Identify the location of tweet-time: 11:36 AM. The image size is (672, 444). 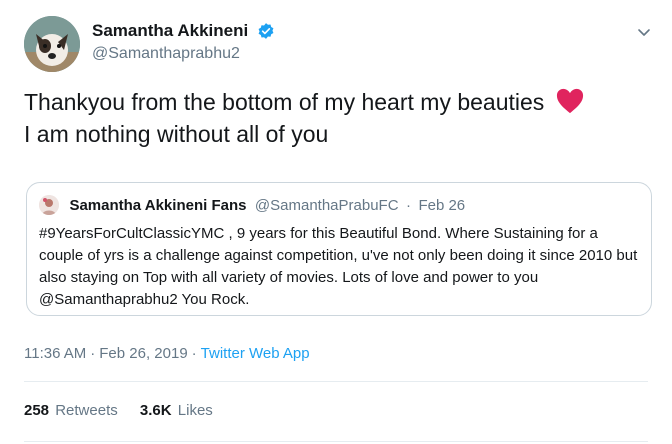
(55, 353).